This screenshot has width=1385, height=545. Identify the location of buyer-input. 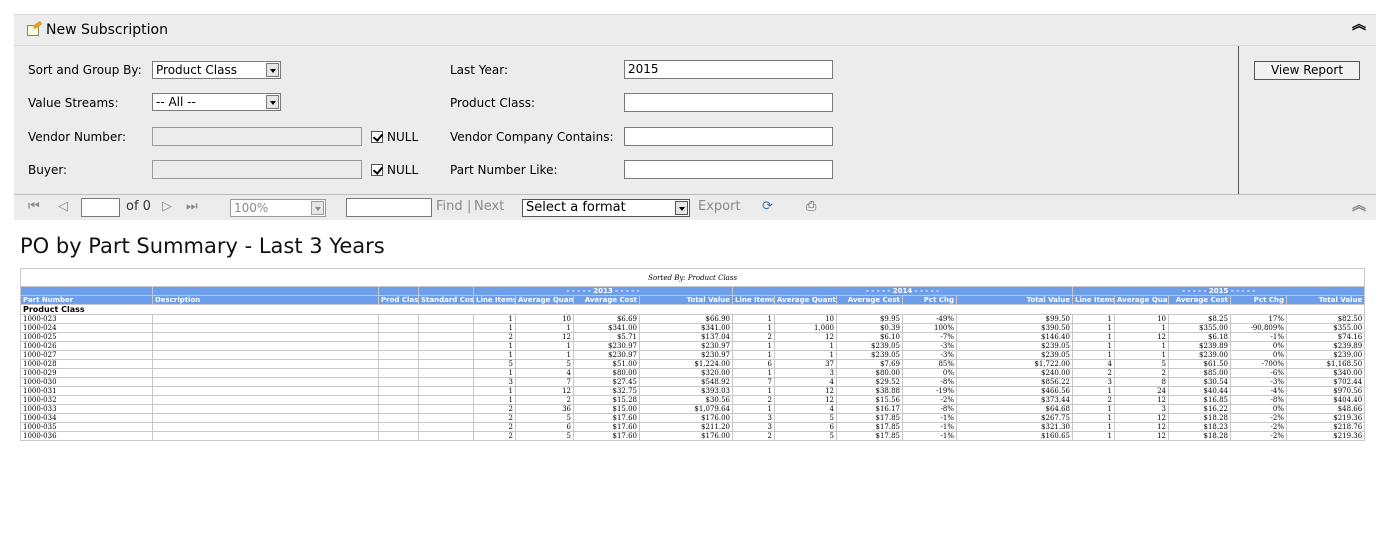
(257, 169).